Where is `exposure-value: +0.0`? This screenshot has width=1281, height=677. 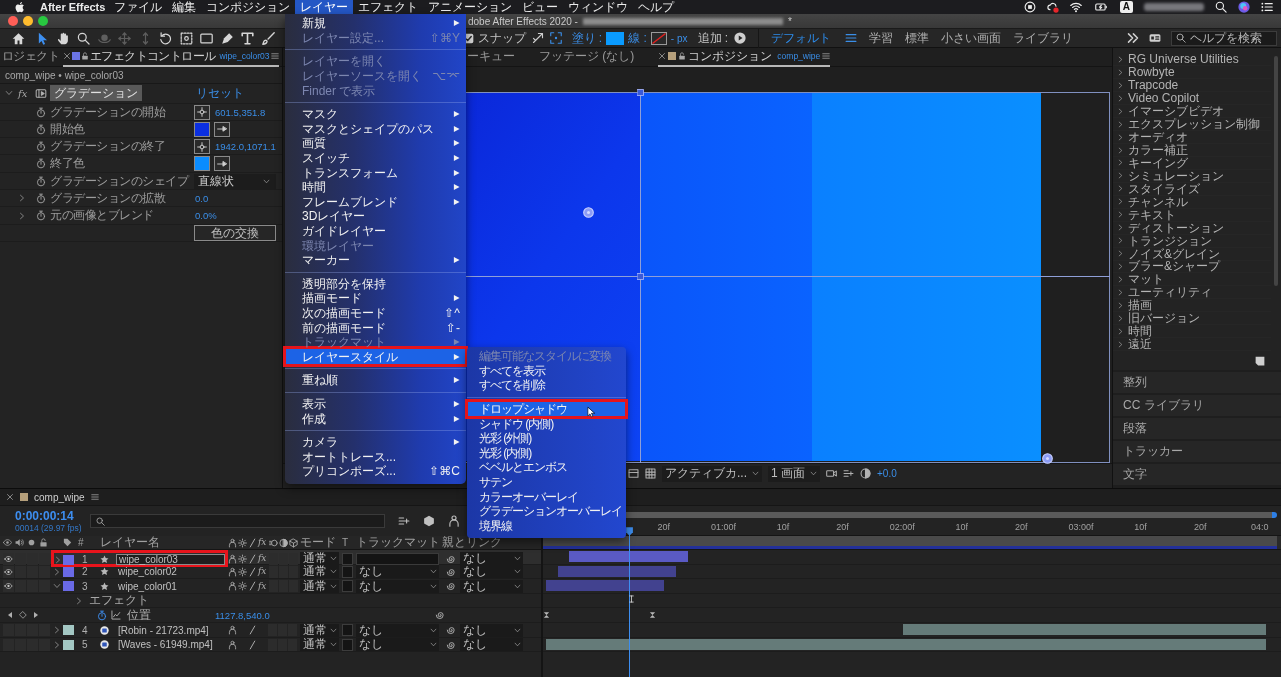 exposure-value: +0.0 is located at coordinates (887, 473).